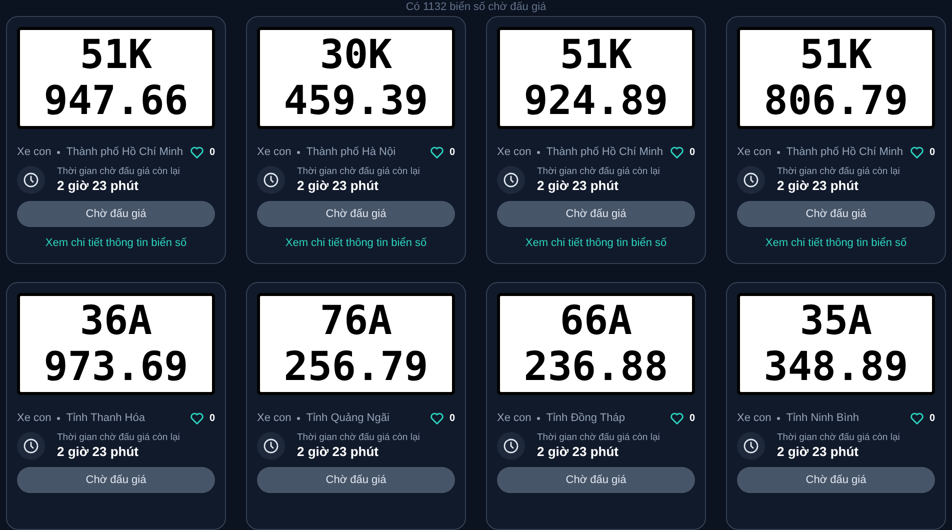  I want to click on plate-series: 30K, so click(356, 55).